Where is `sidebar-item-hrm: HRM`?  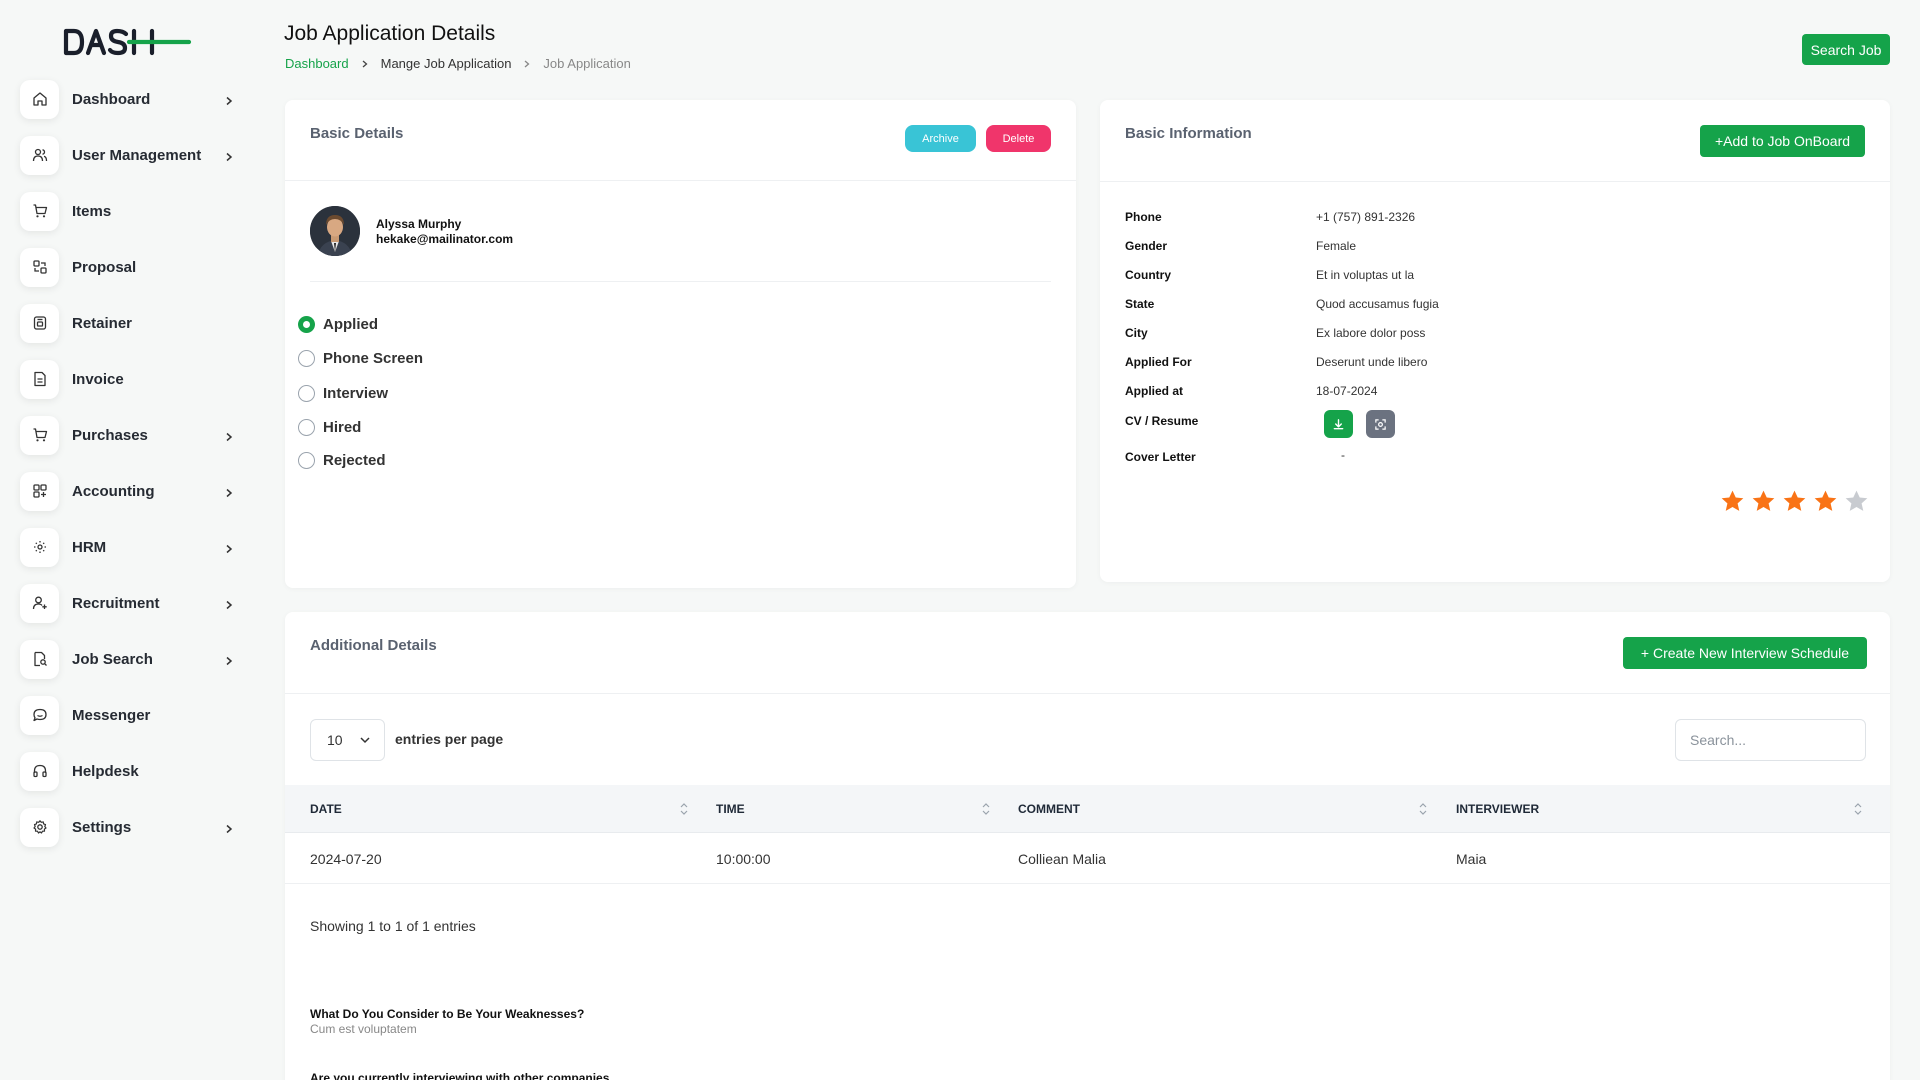
sidebar-item-hrm: HRM is located at coordinates (130, 547).